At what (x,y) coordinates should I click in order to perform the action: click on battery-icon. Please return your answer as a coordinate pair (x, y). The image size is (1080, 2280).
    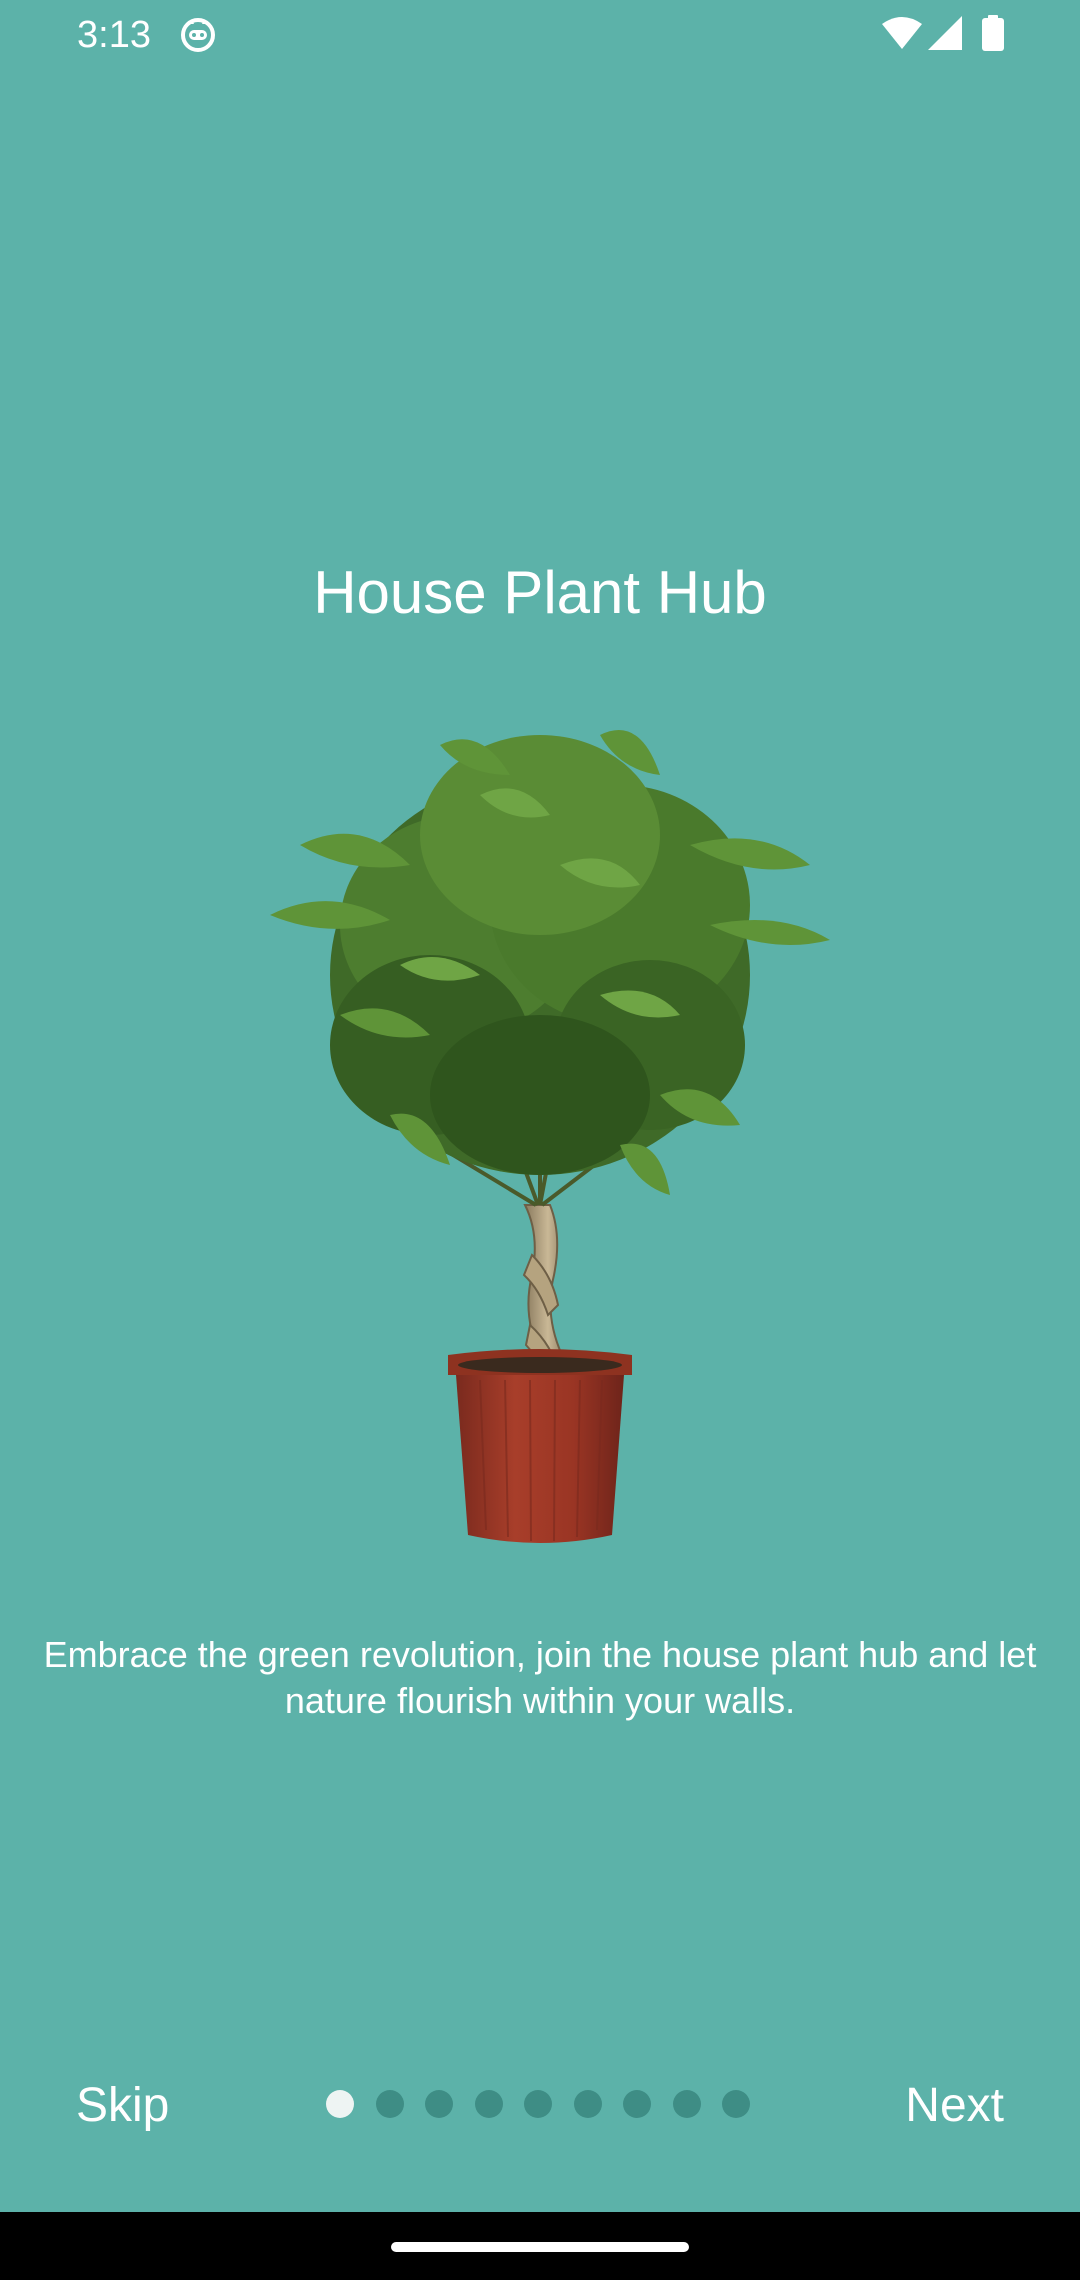
    Looking at the image, I should click on (993, 33).